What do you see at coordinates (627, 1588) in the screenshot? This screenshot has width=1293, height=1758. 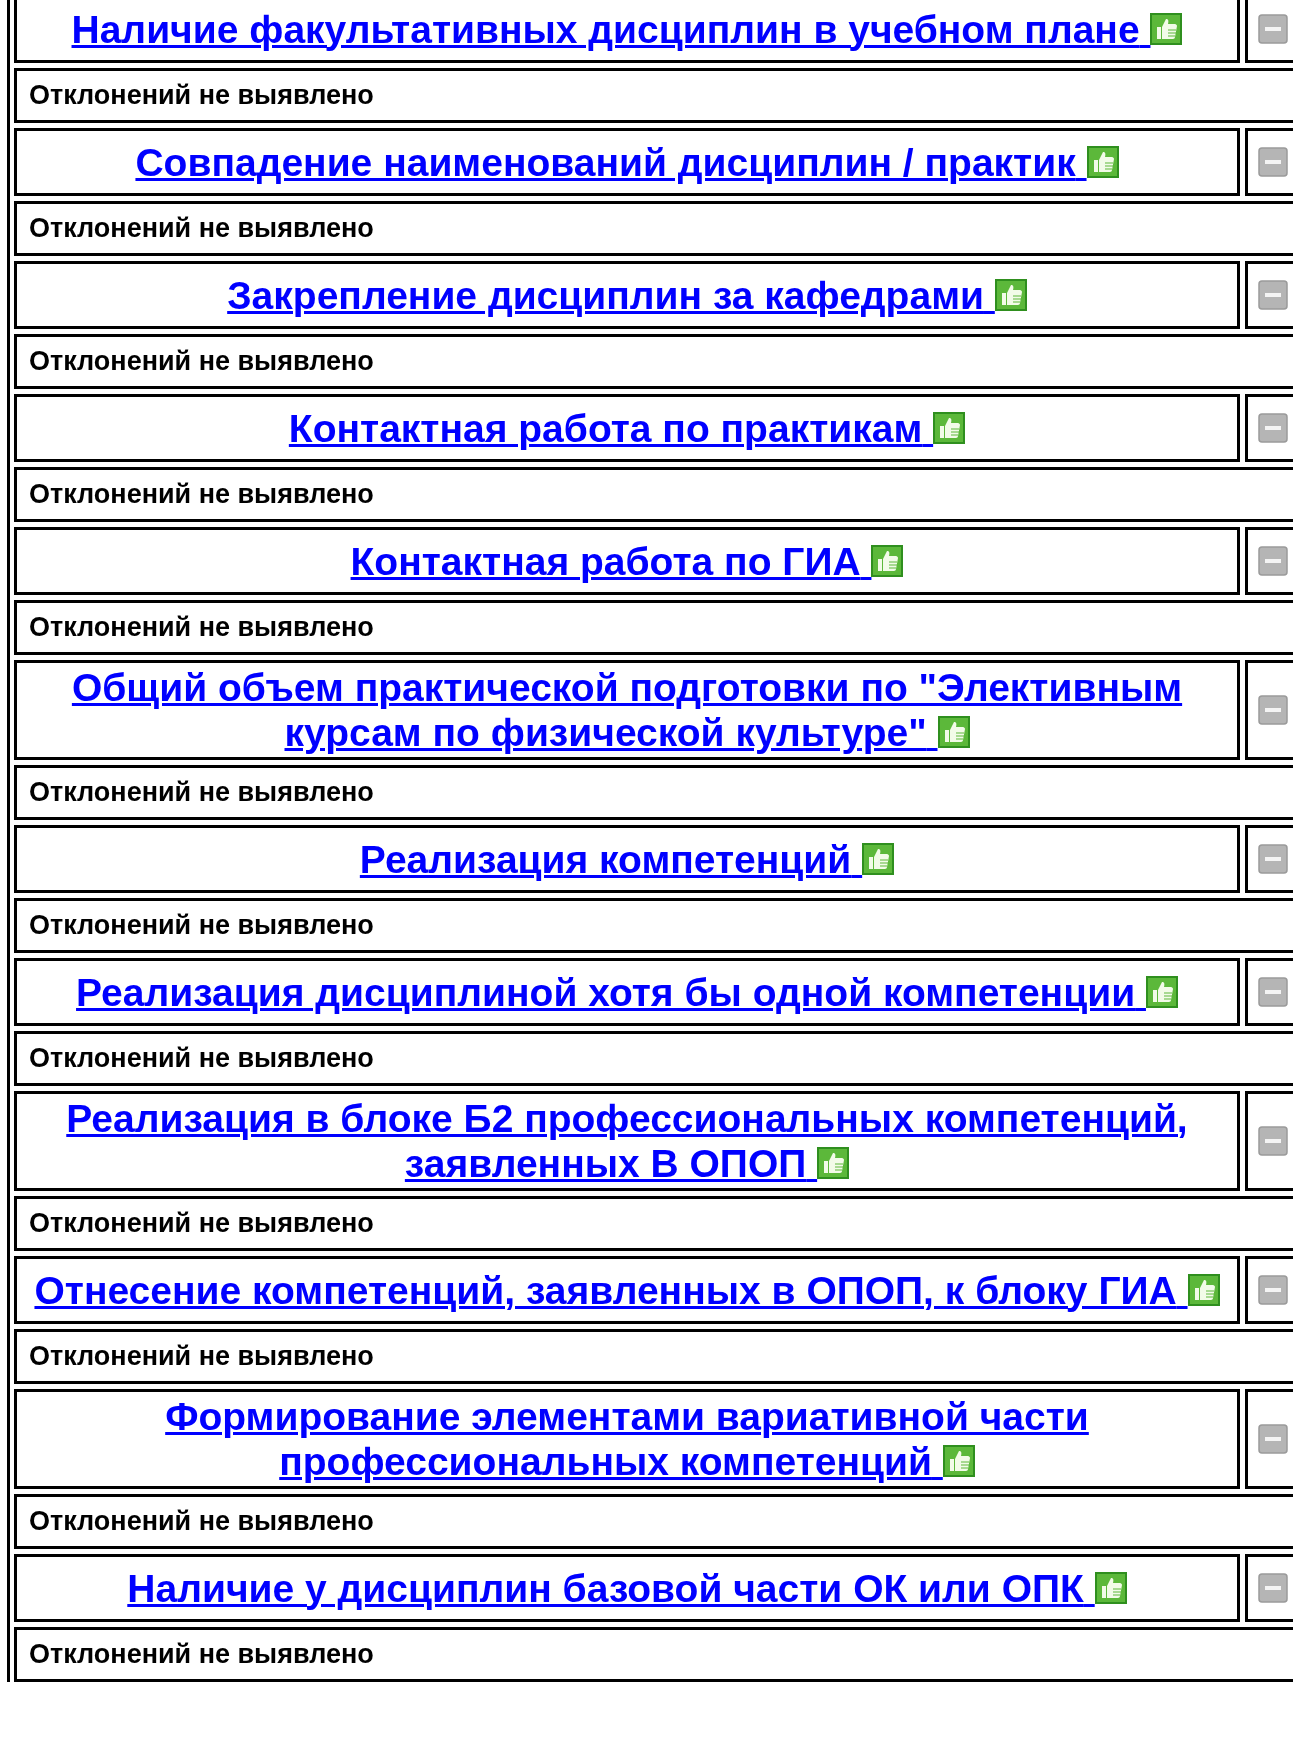 I see `check-title-link: Наличие у дисциплин базовой части ОК или ОПК` at bounding box center [627, 1588].